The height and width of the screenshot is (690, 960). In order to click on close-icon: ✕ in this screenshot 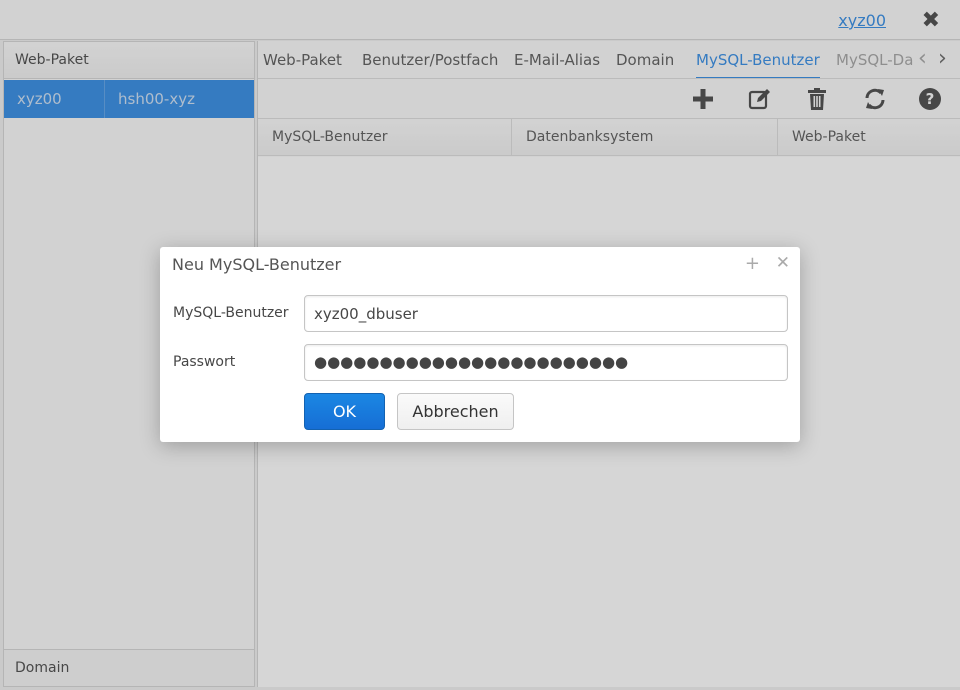, I will do `click(783, 263)`.